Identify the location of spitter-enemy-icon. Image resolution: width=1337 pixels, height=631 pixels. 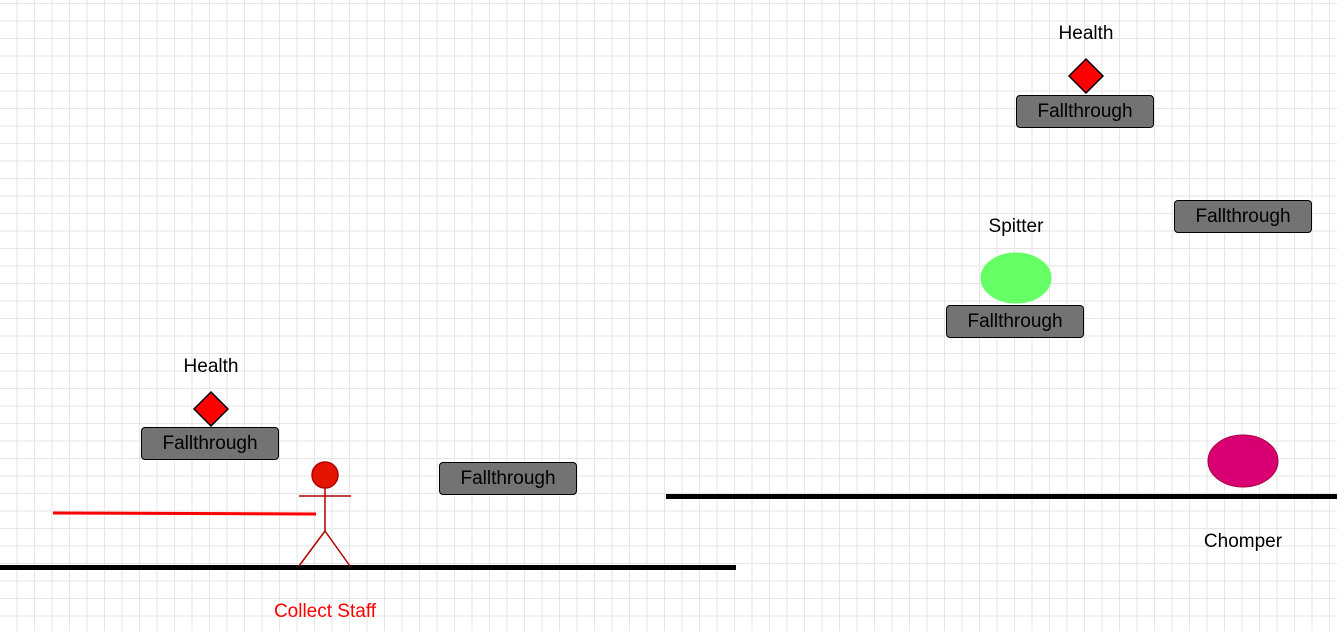
(1016, 278).